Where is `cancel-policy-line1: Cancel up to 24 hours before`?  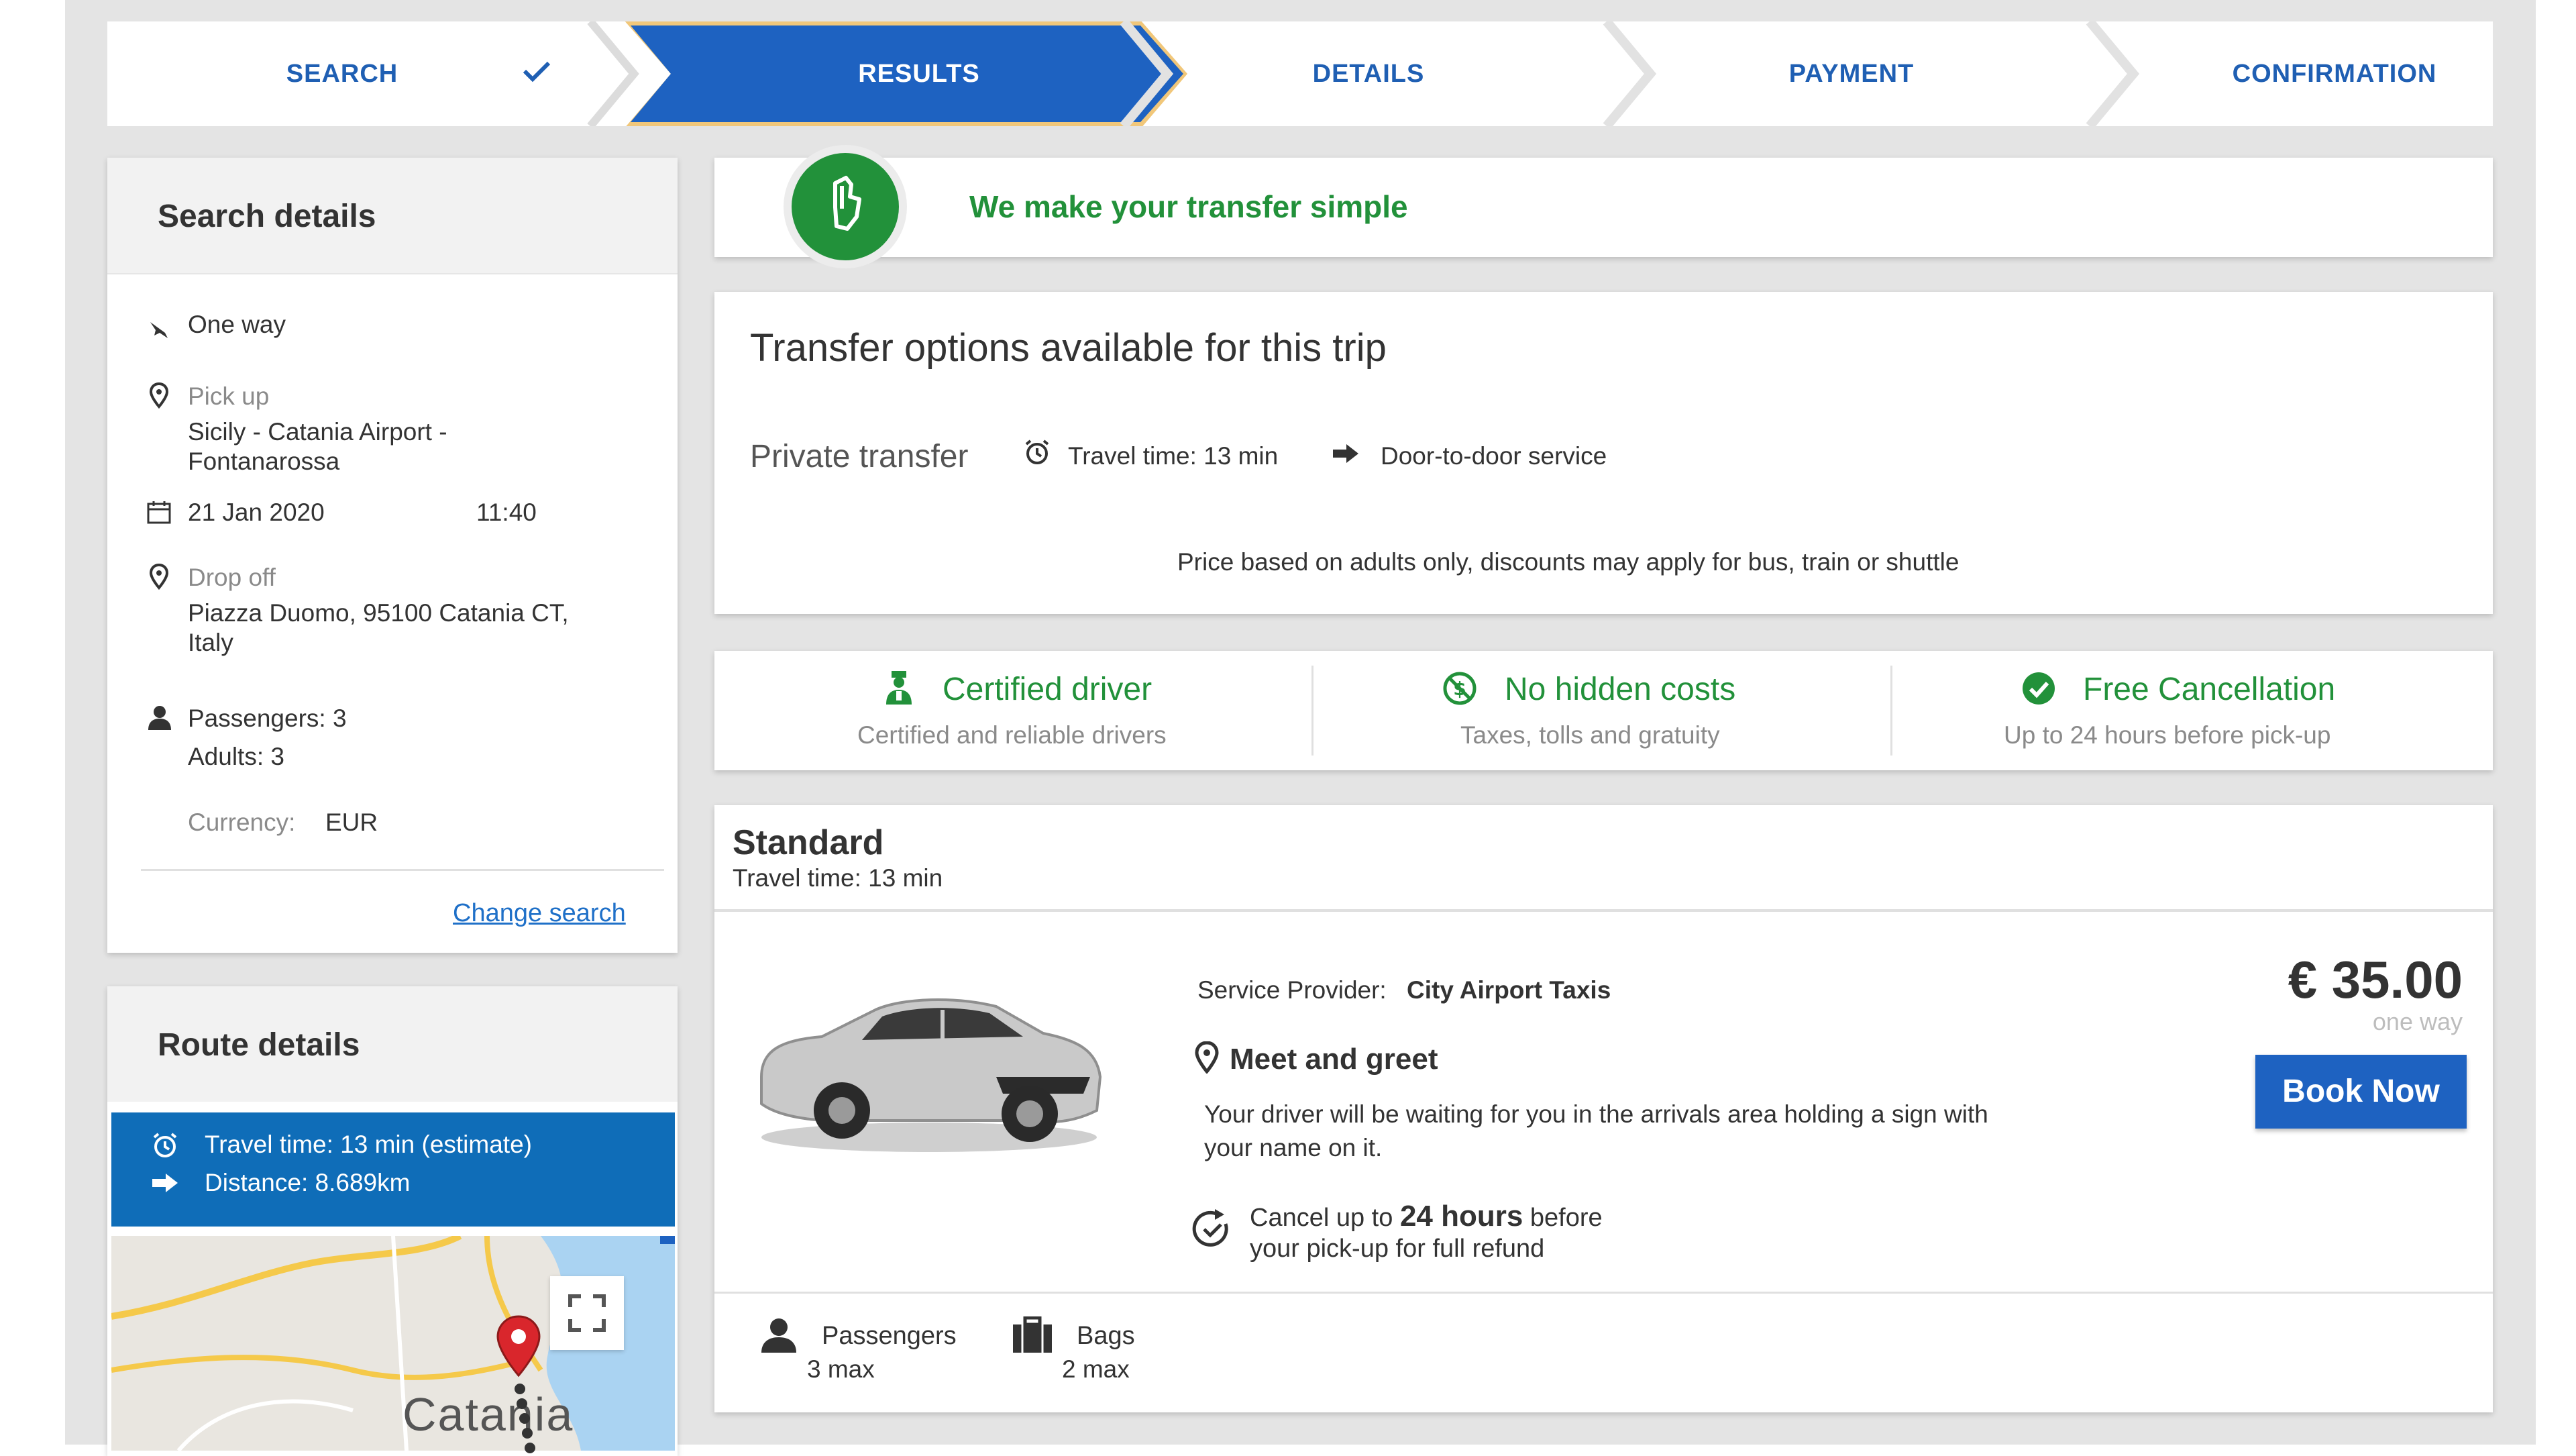 cancel-policy-line1: Cancel up to 24 hours before is located at coordinates (1426, 1217).